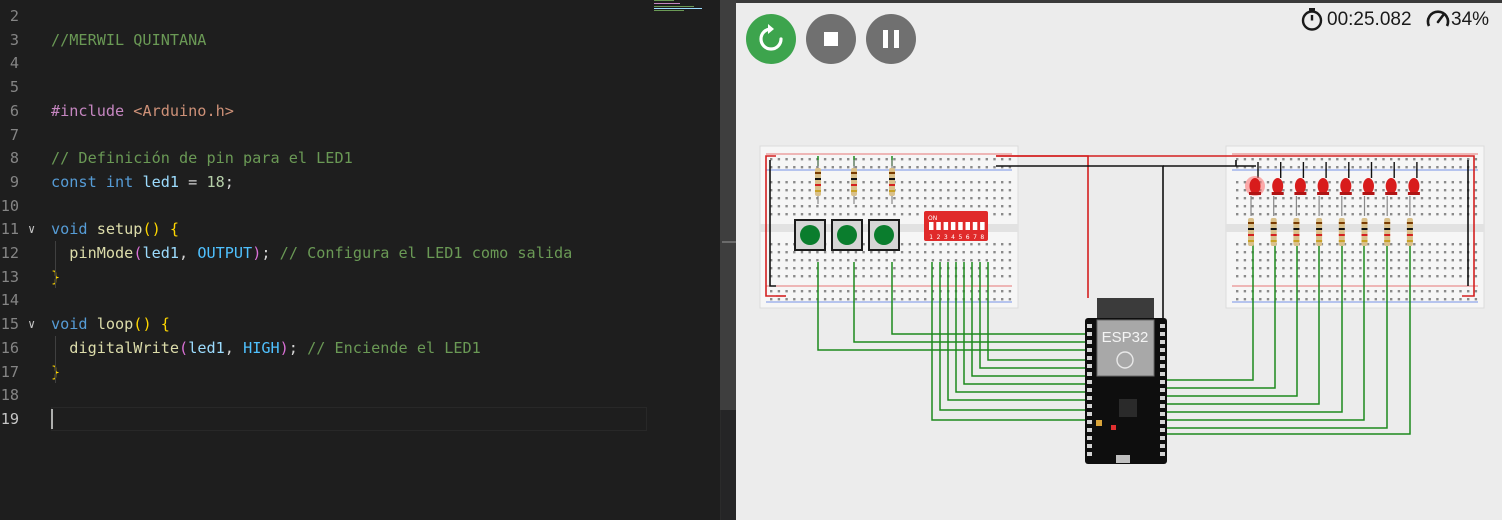 This screenshot has height=520, width=1502. What do you see at coordinates (193, 181) in the screenshot?
I see `code-token: =` at bounding box center [193, 181].